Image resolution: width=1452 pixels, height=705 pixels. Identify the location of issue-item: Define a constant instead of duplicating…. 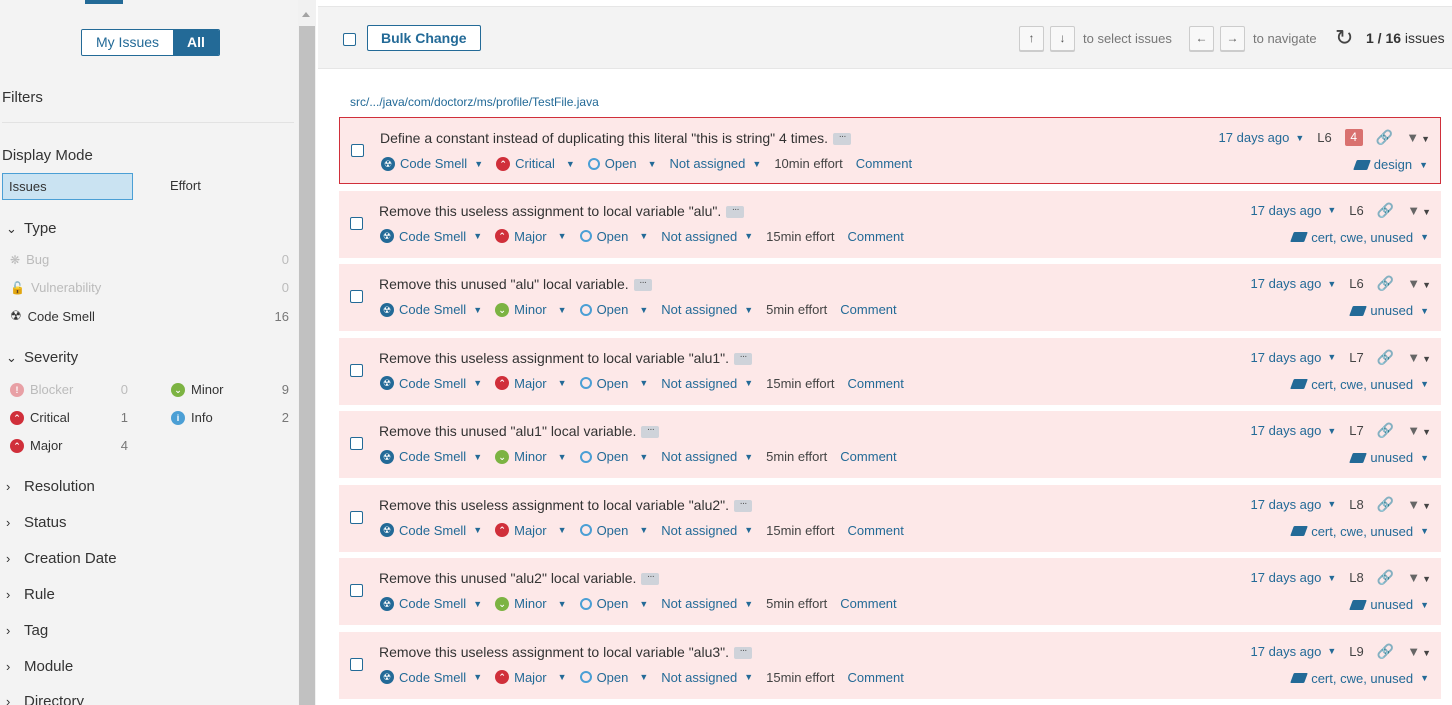
(890, 150).